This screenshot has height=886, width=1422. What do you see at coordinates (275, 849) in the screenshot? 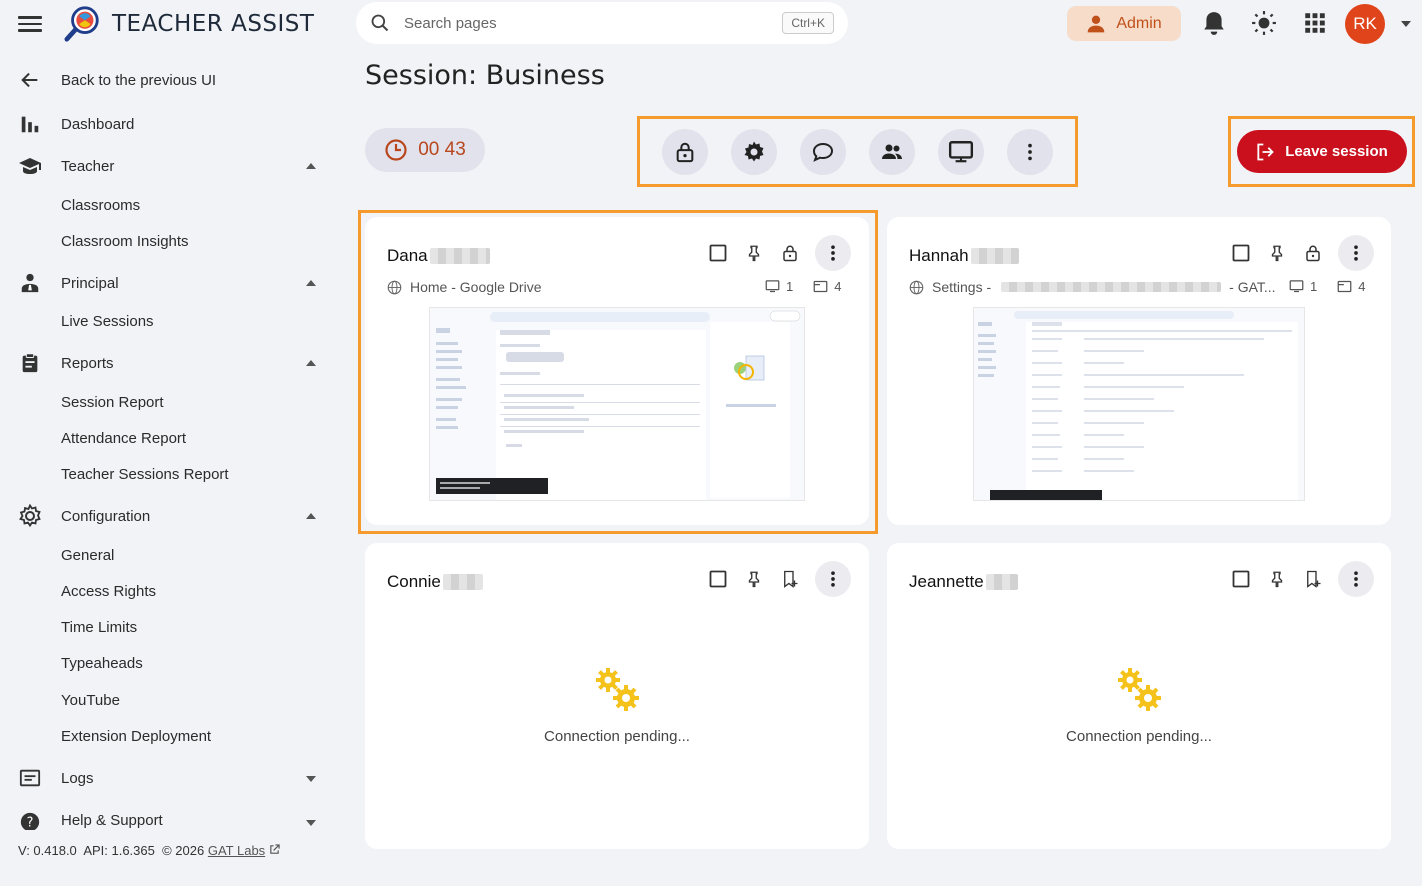
I see `external-link-icon` at bounding box center [275, 849].